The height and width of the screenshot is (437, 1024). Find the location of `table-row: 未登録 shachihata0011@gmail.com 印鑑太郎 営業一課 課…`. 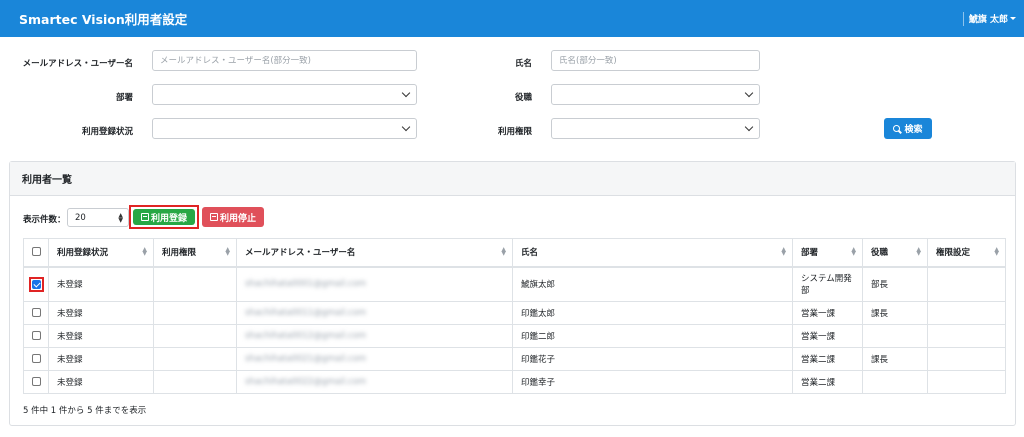

table-row: 未登録 shachihata0011@gmail.com 印鑑太郎 営業一課 課… is located at coordinates (514, 313).